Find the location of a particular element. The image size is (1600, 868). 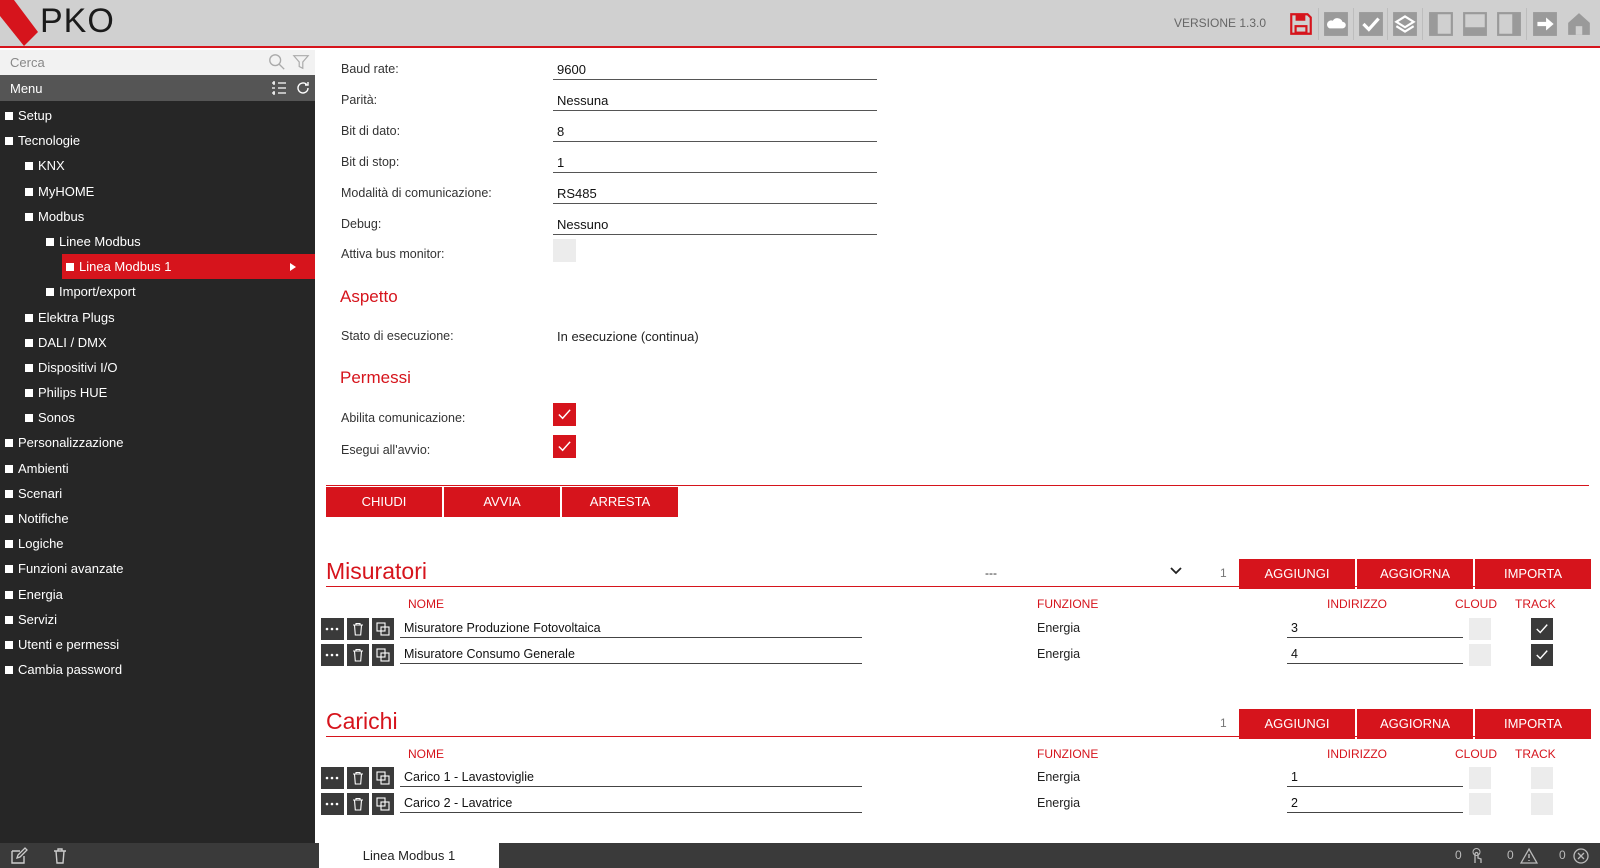

sidebar-item: Sonos is located at coordinates (157, 417).